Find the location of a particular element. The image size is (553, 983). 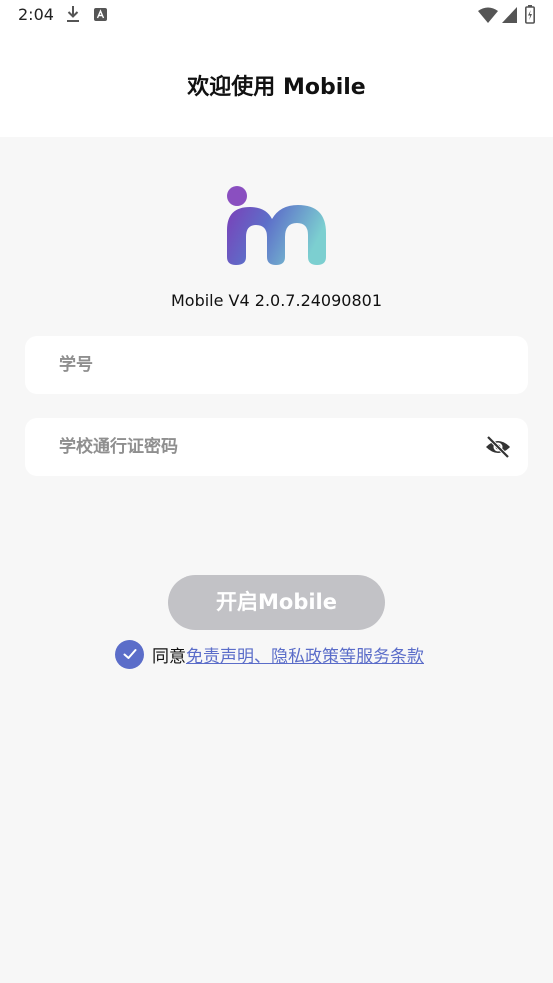

agreement-checkbox is located at coordinates (129, 654).